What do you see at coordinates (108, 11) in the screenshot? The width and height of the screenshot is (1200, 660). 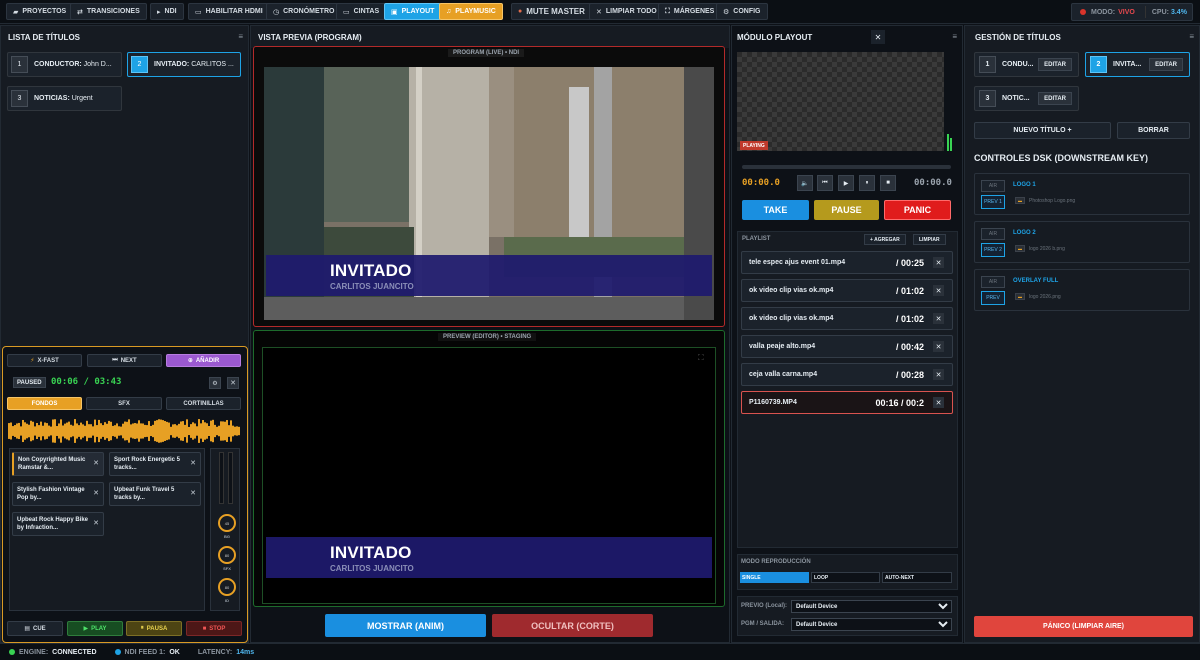 I see `transiciones-button: ⇄ TRANSICIONES` at bounding box center [108, 11].